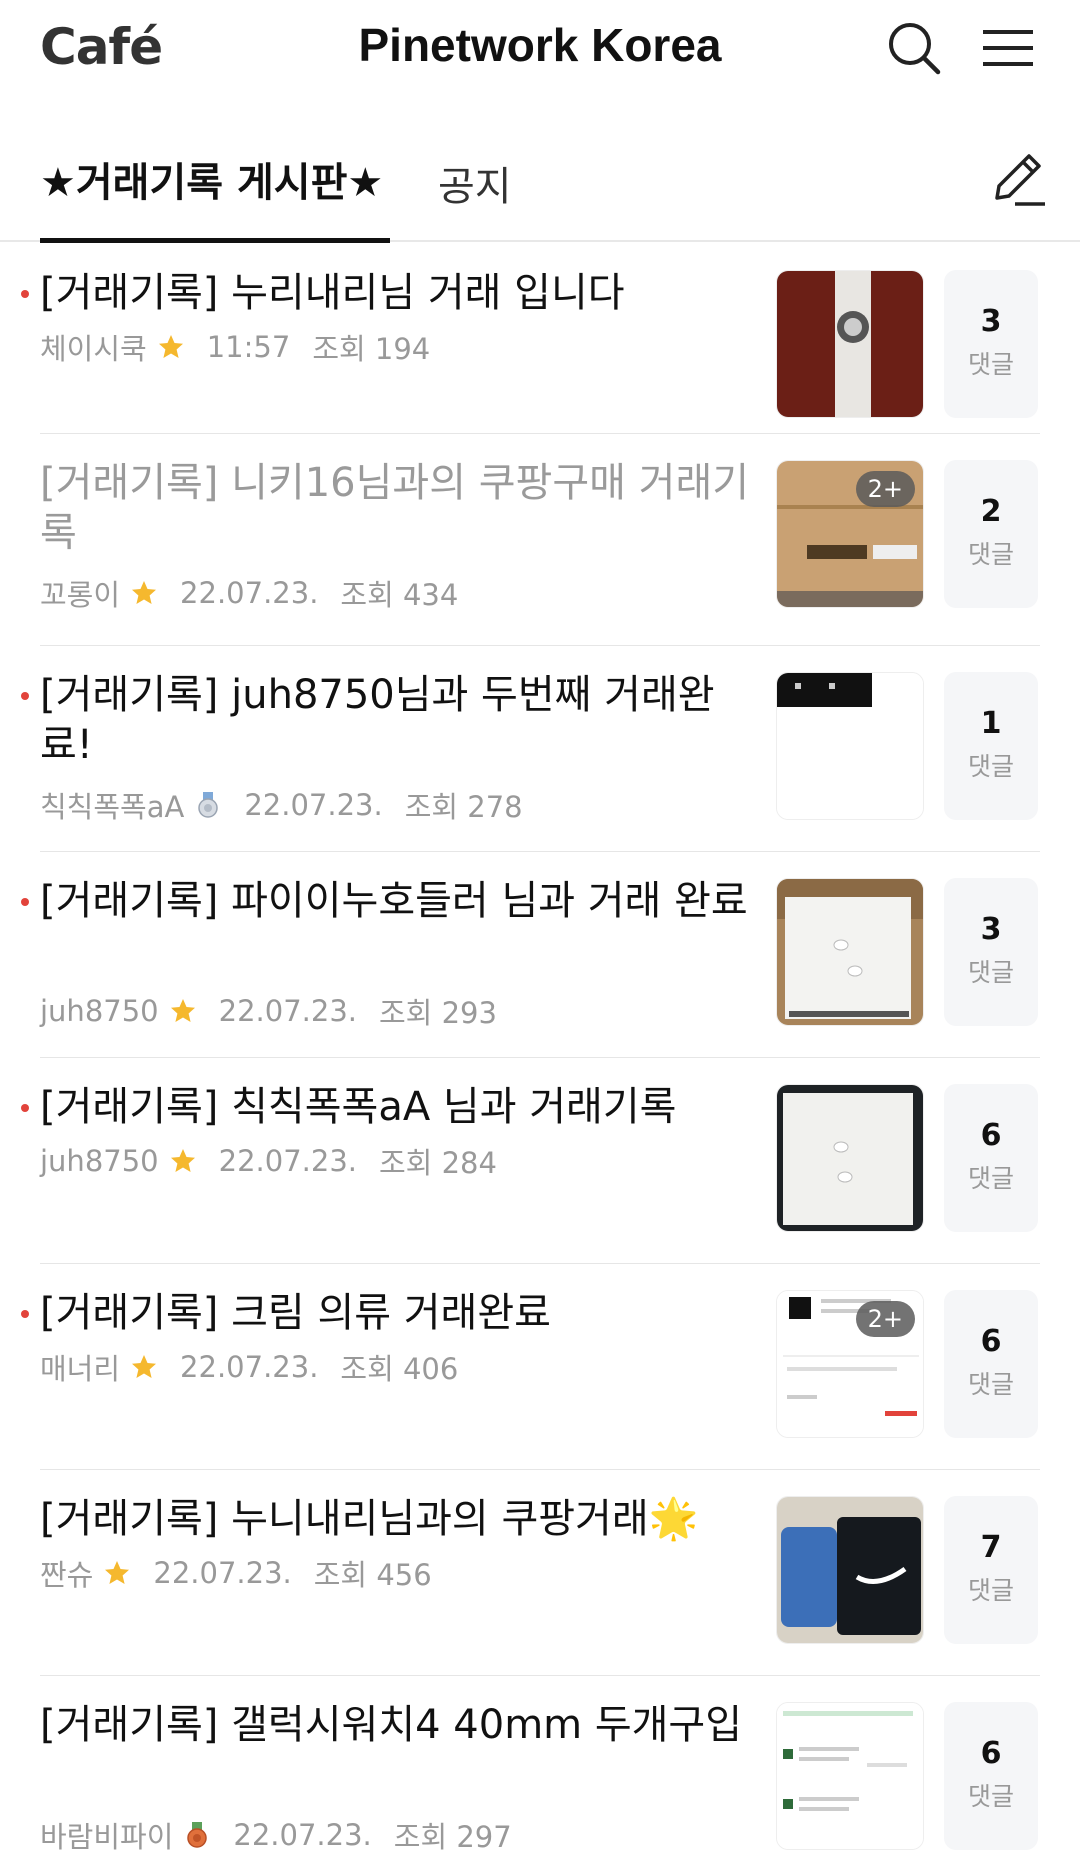  I want to click on search-icon, so click(915, 49).